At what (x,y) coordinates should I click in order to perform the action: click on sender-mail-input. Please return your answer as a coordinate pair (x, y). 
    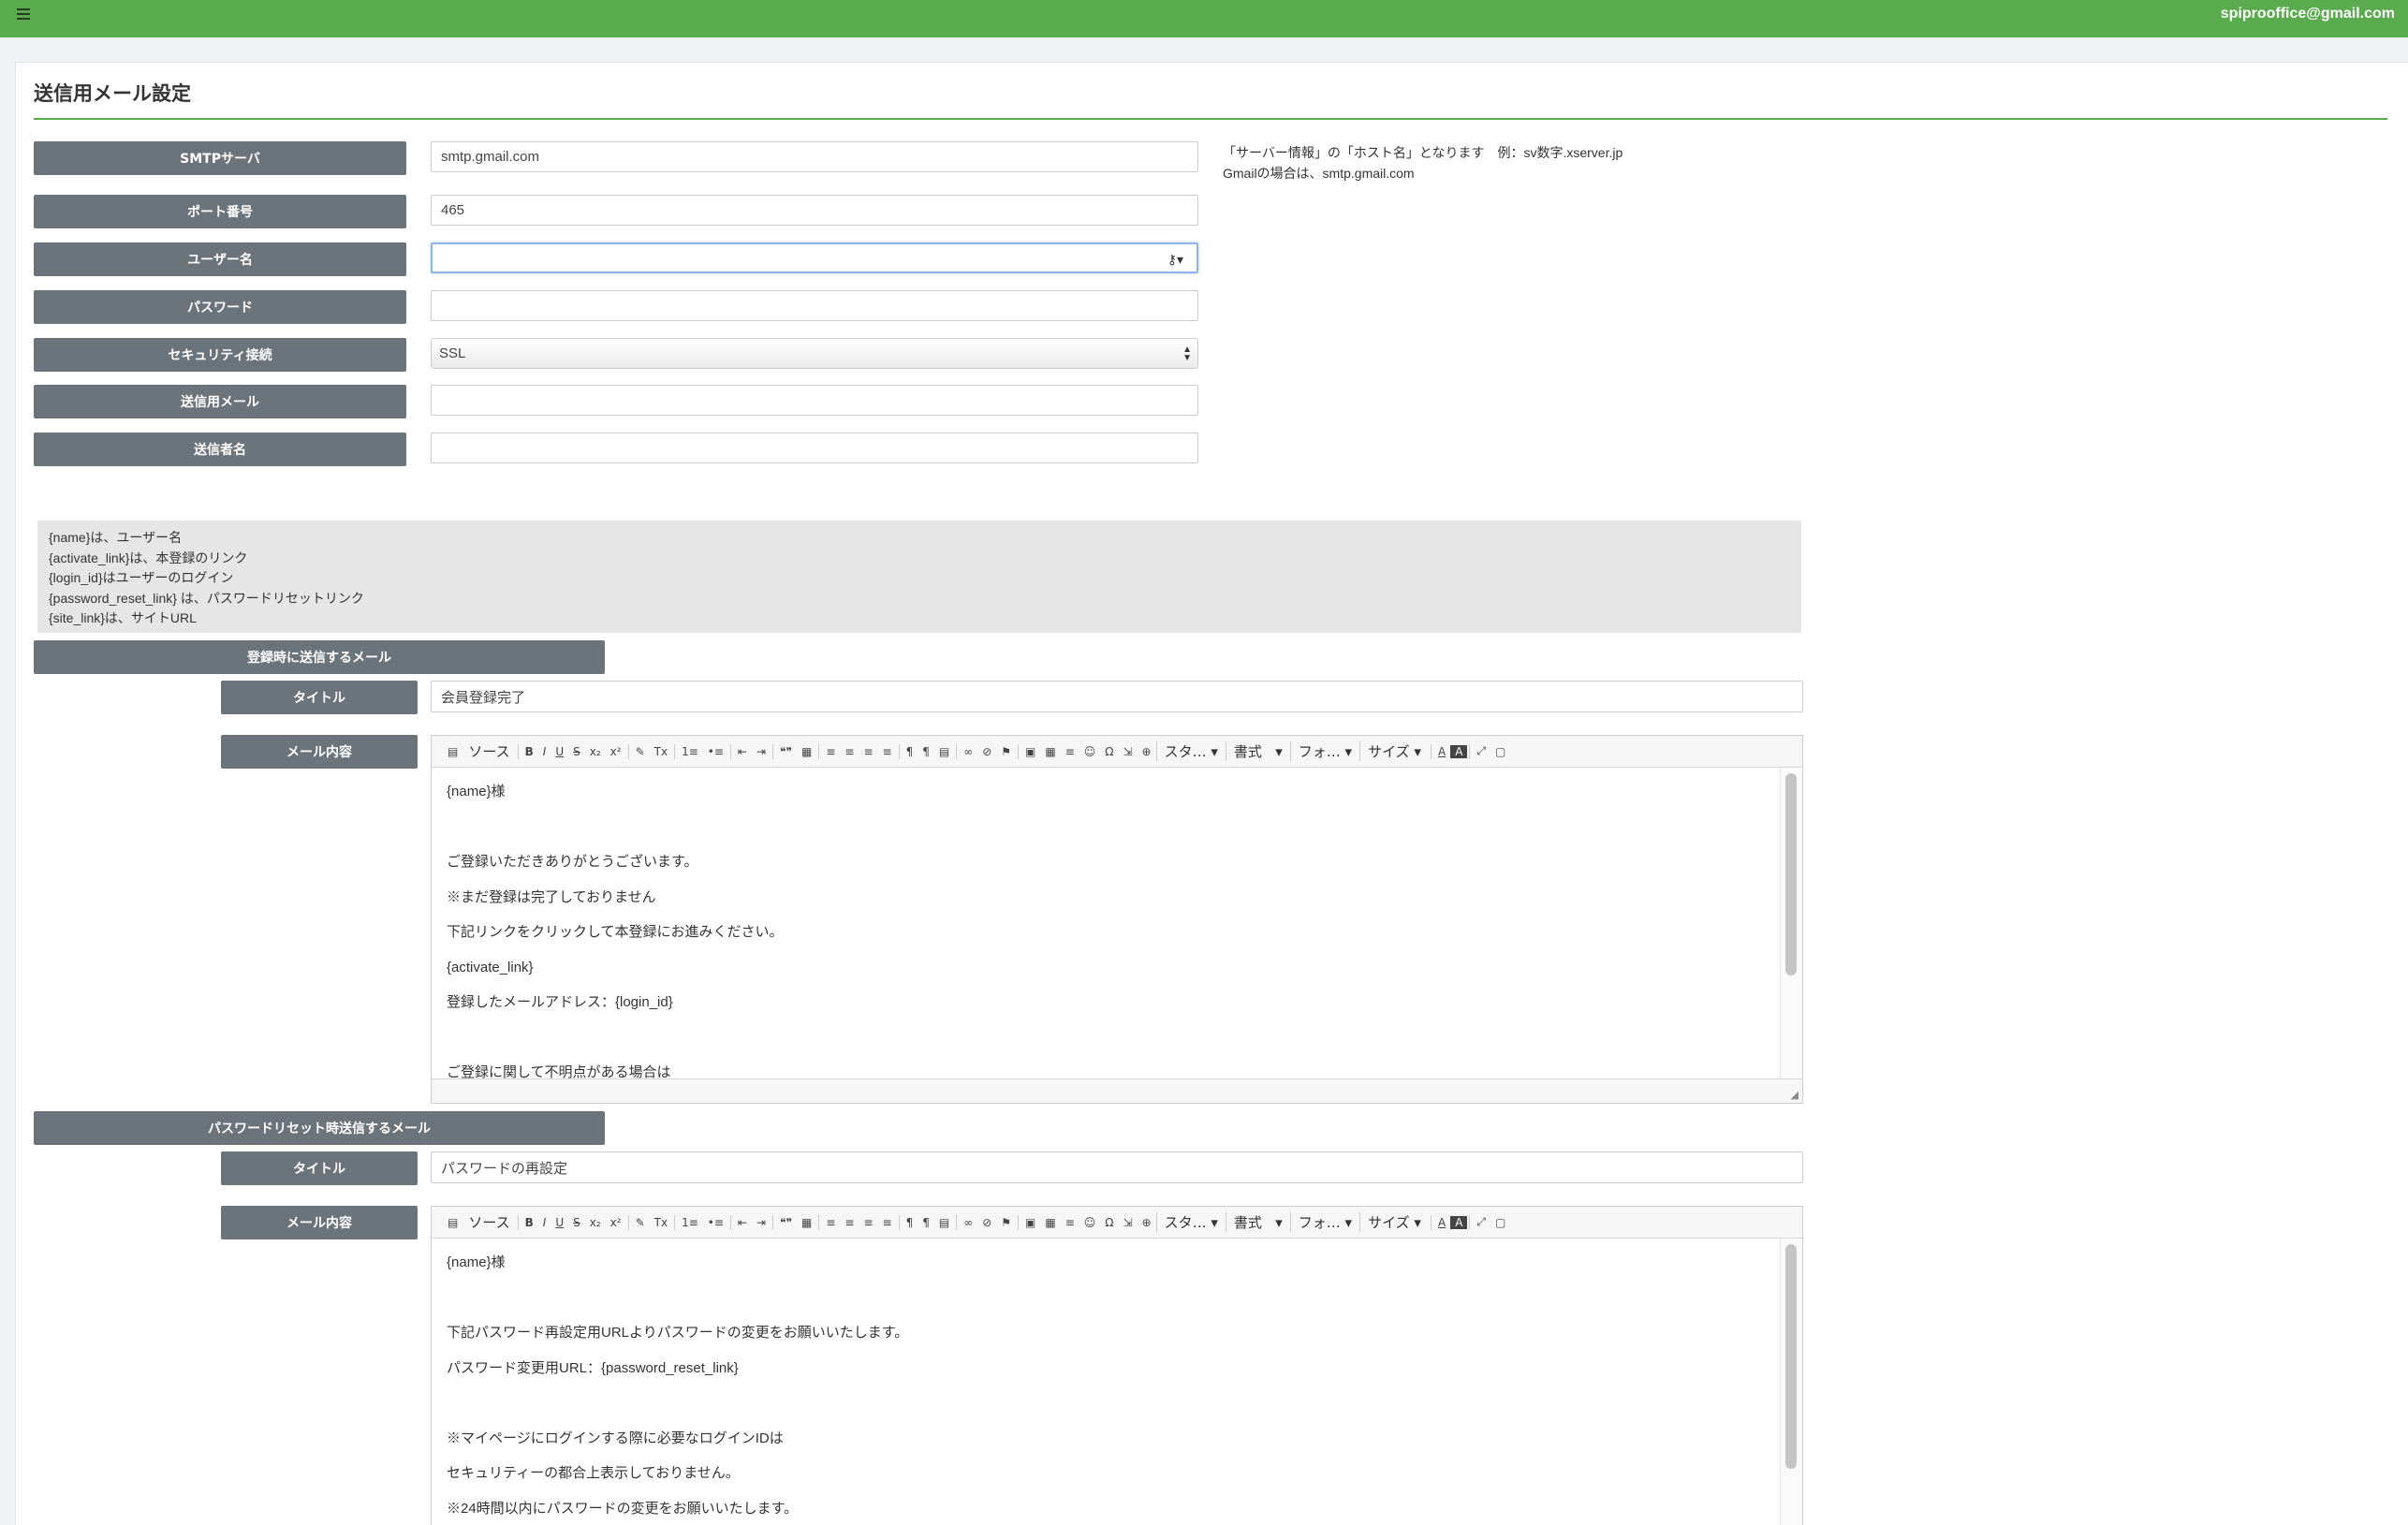
    Looking at the image, I should click on (814, 400).